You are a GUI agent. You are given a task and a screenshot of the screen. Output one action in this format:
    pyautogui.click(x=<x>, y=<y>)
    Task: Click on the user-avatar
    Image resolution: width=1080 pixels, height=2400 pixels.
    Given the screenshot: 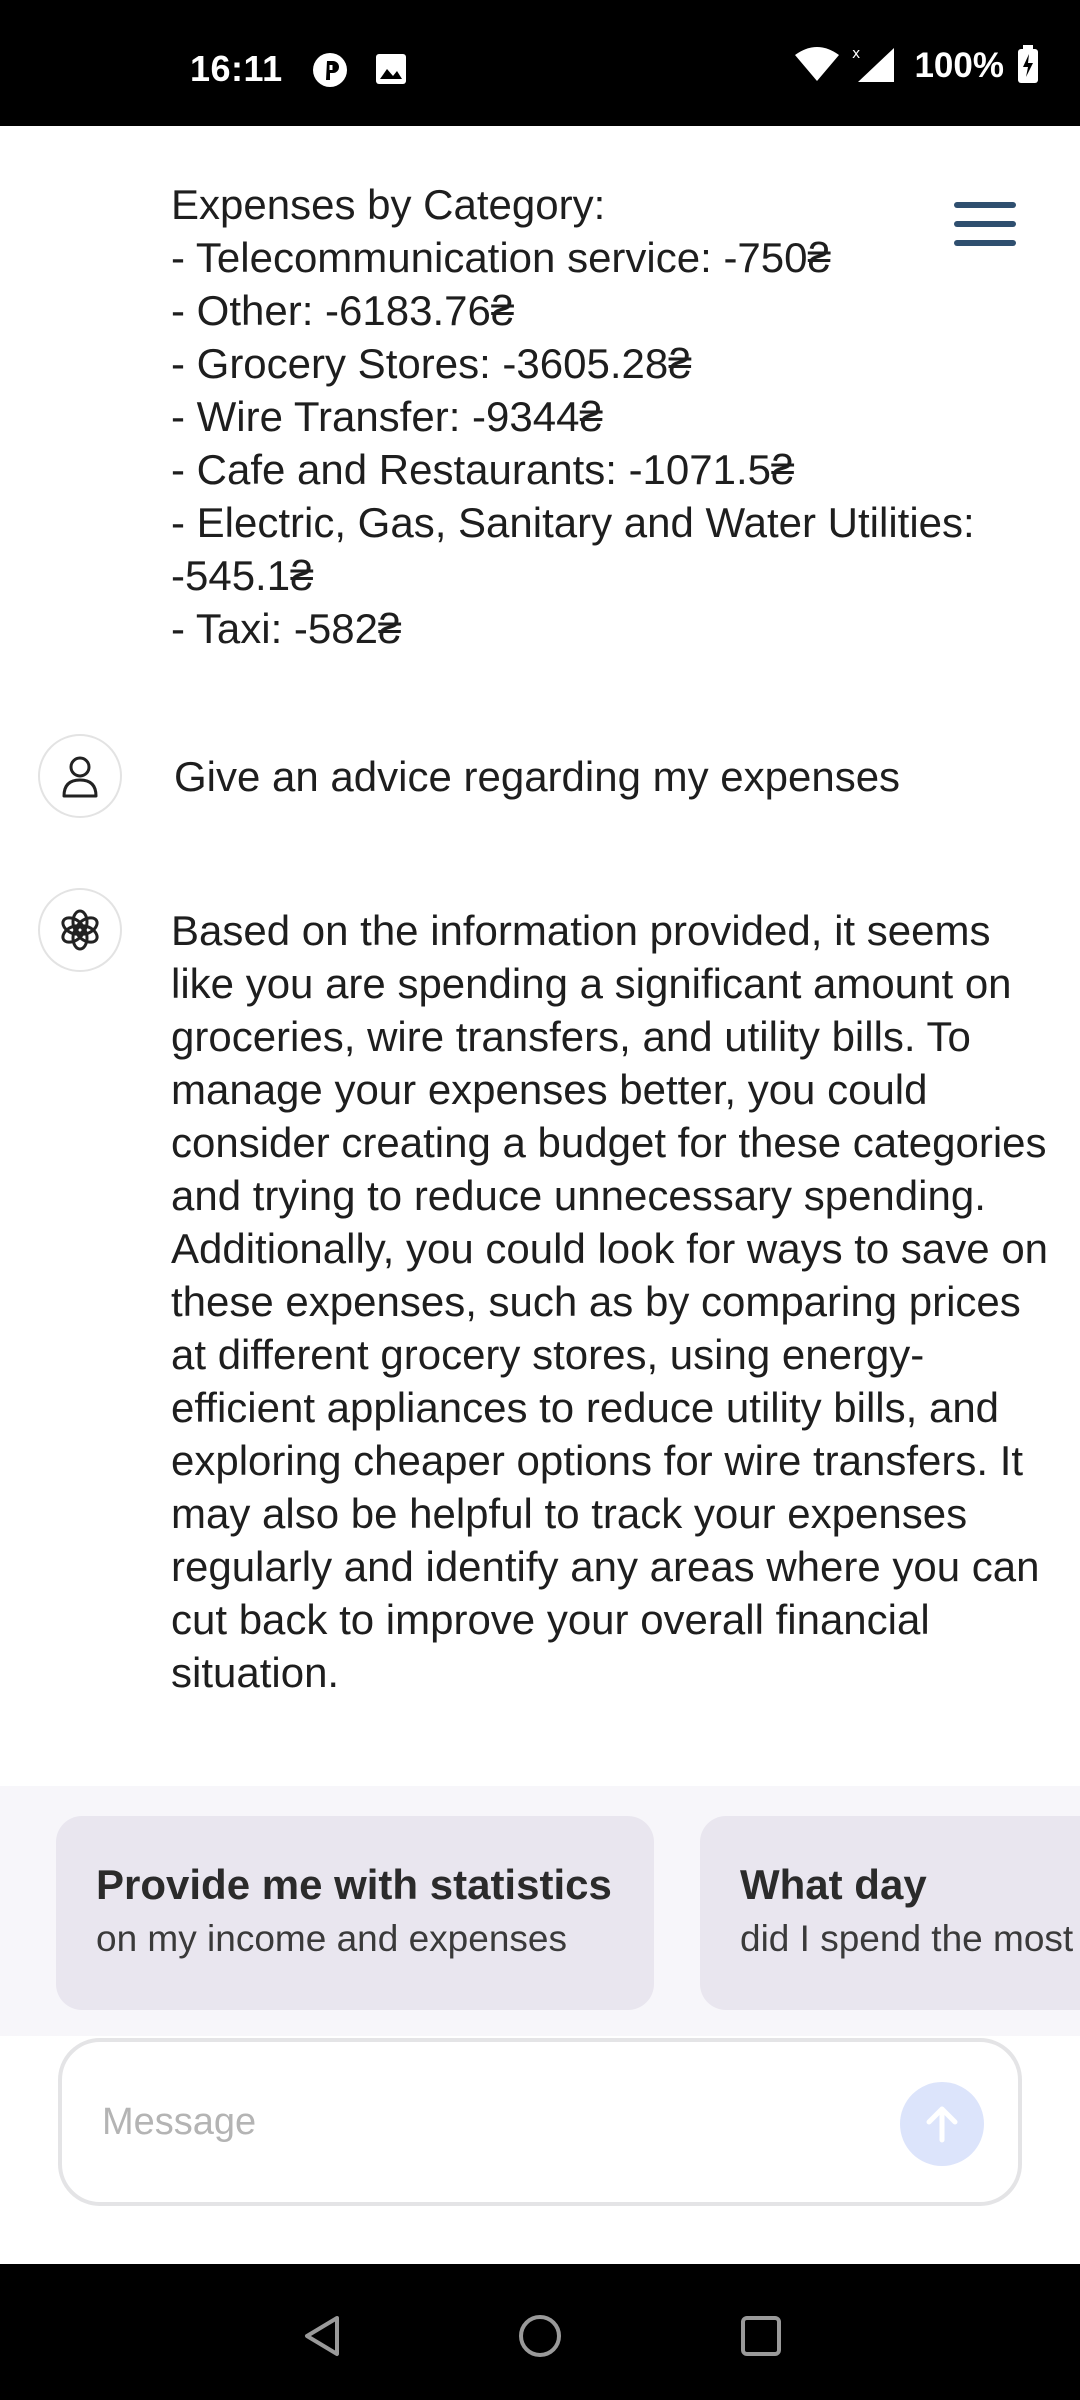 What is the action you would take?
    pyautogui.click(x=80, y=776)
    